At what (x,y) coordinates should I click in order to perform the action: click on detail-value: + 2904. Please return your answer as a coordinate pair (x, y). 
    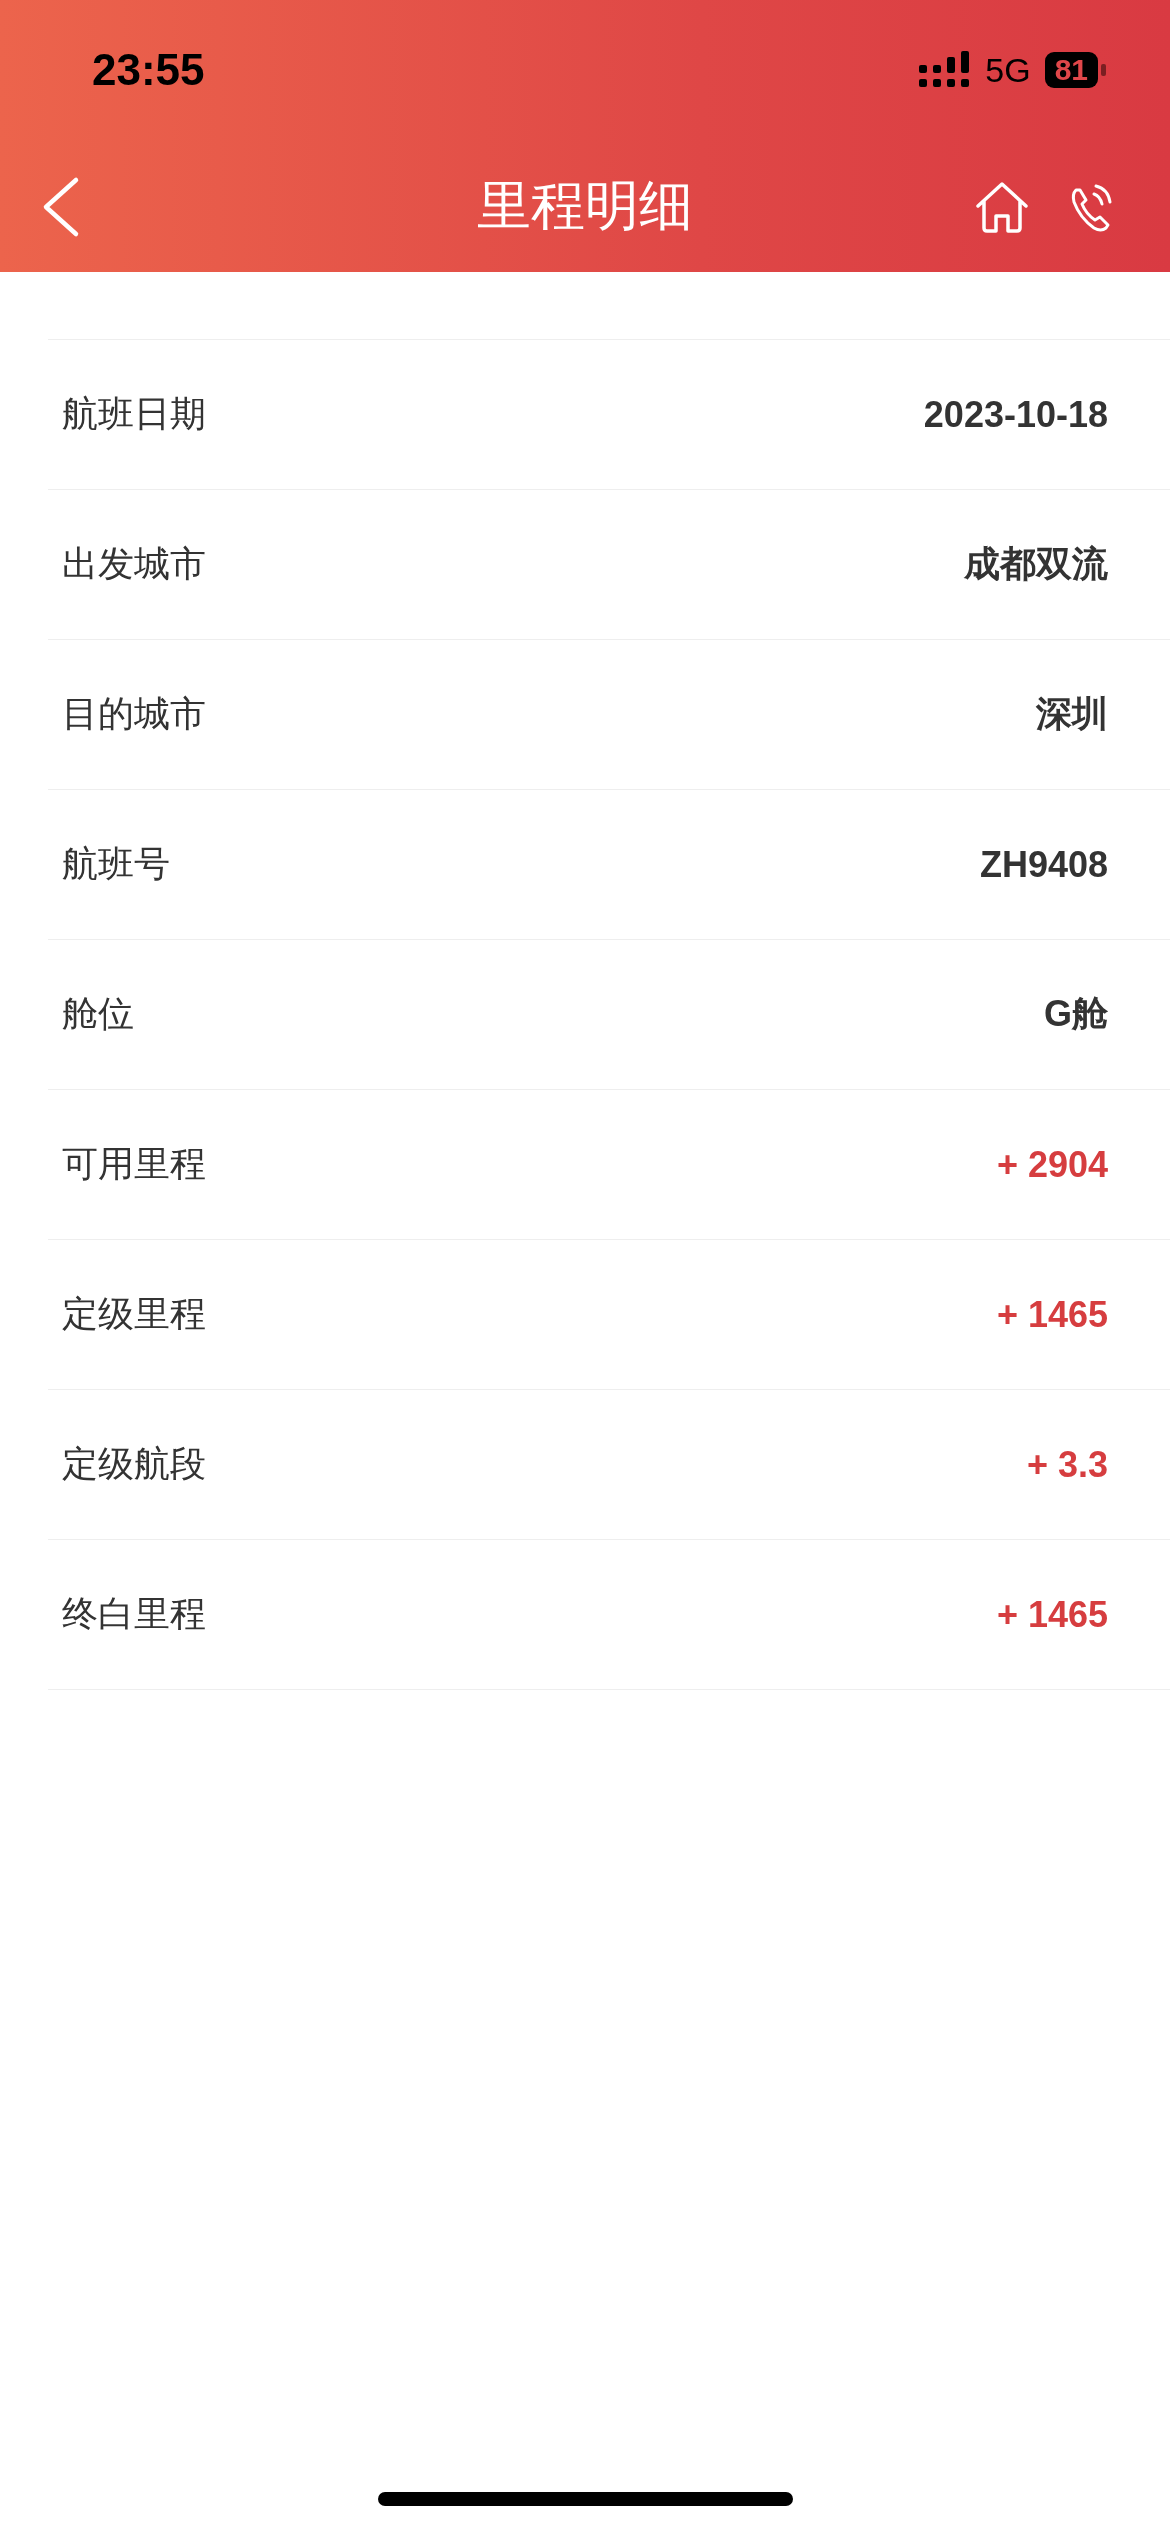
    Looking at the image, I should click on (1052, 1164).